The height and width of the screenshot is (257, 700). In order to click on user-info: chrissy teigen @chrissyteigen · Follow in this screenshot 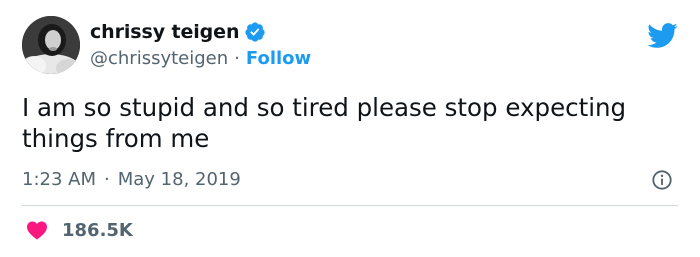, I will do `click(200, 45)`.